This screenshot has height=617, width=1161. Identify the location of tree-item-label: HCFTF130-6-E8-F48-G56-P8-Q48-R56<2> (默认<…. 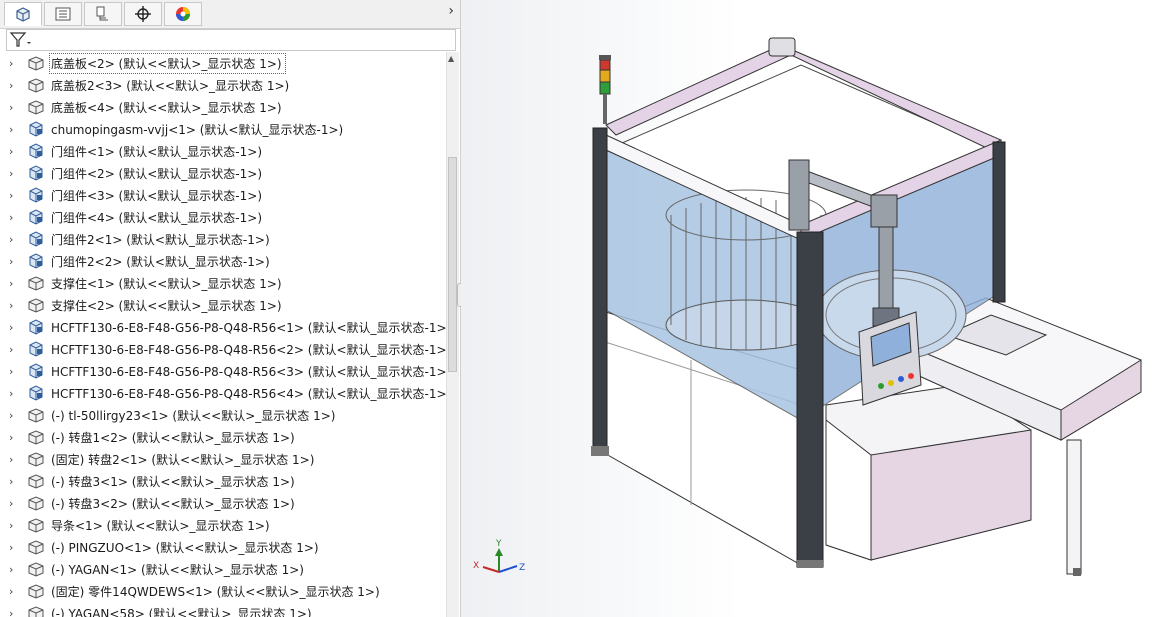
(249, 350).